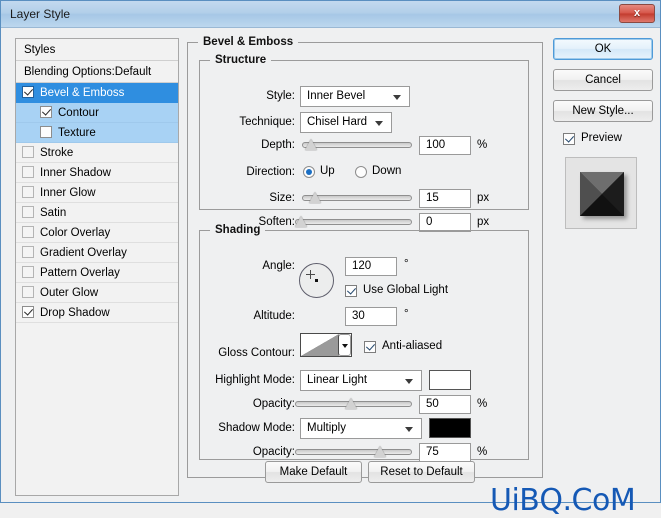 The width and height of the screenshot is (661, 518). I want to click on bevel-bottom-face, so click(602, 205).